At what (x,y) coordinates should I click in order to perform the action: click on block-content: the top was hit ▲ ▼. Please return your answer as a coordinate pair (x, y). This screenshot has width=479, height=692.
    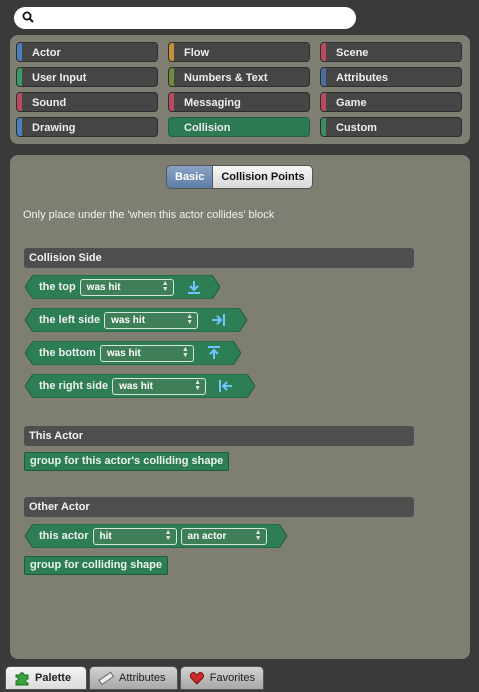
    Looking at the image, I should click on (113, 287).